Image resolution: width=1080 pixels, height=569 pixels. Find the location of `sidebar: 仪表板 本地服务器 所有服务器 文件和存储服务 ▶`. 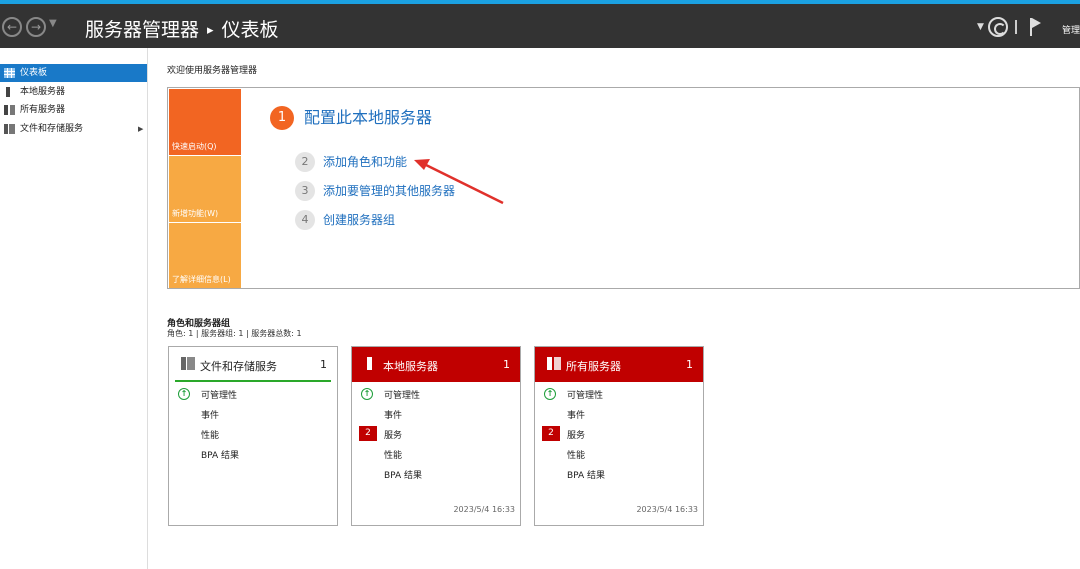

sidebar: 仪表板 本地服务器 所有服务器 文件和存储服务 ▶ is located at coordinates (74, 308).